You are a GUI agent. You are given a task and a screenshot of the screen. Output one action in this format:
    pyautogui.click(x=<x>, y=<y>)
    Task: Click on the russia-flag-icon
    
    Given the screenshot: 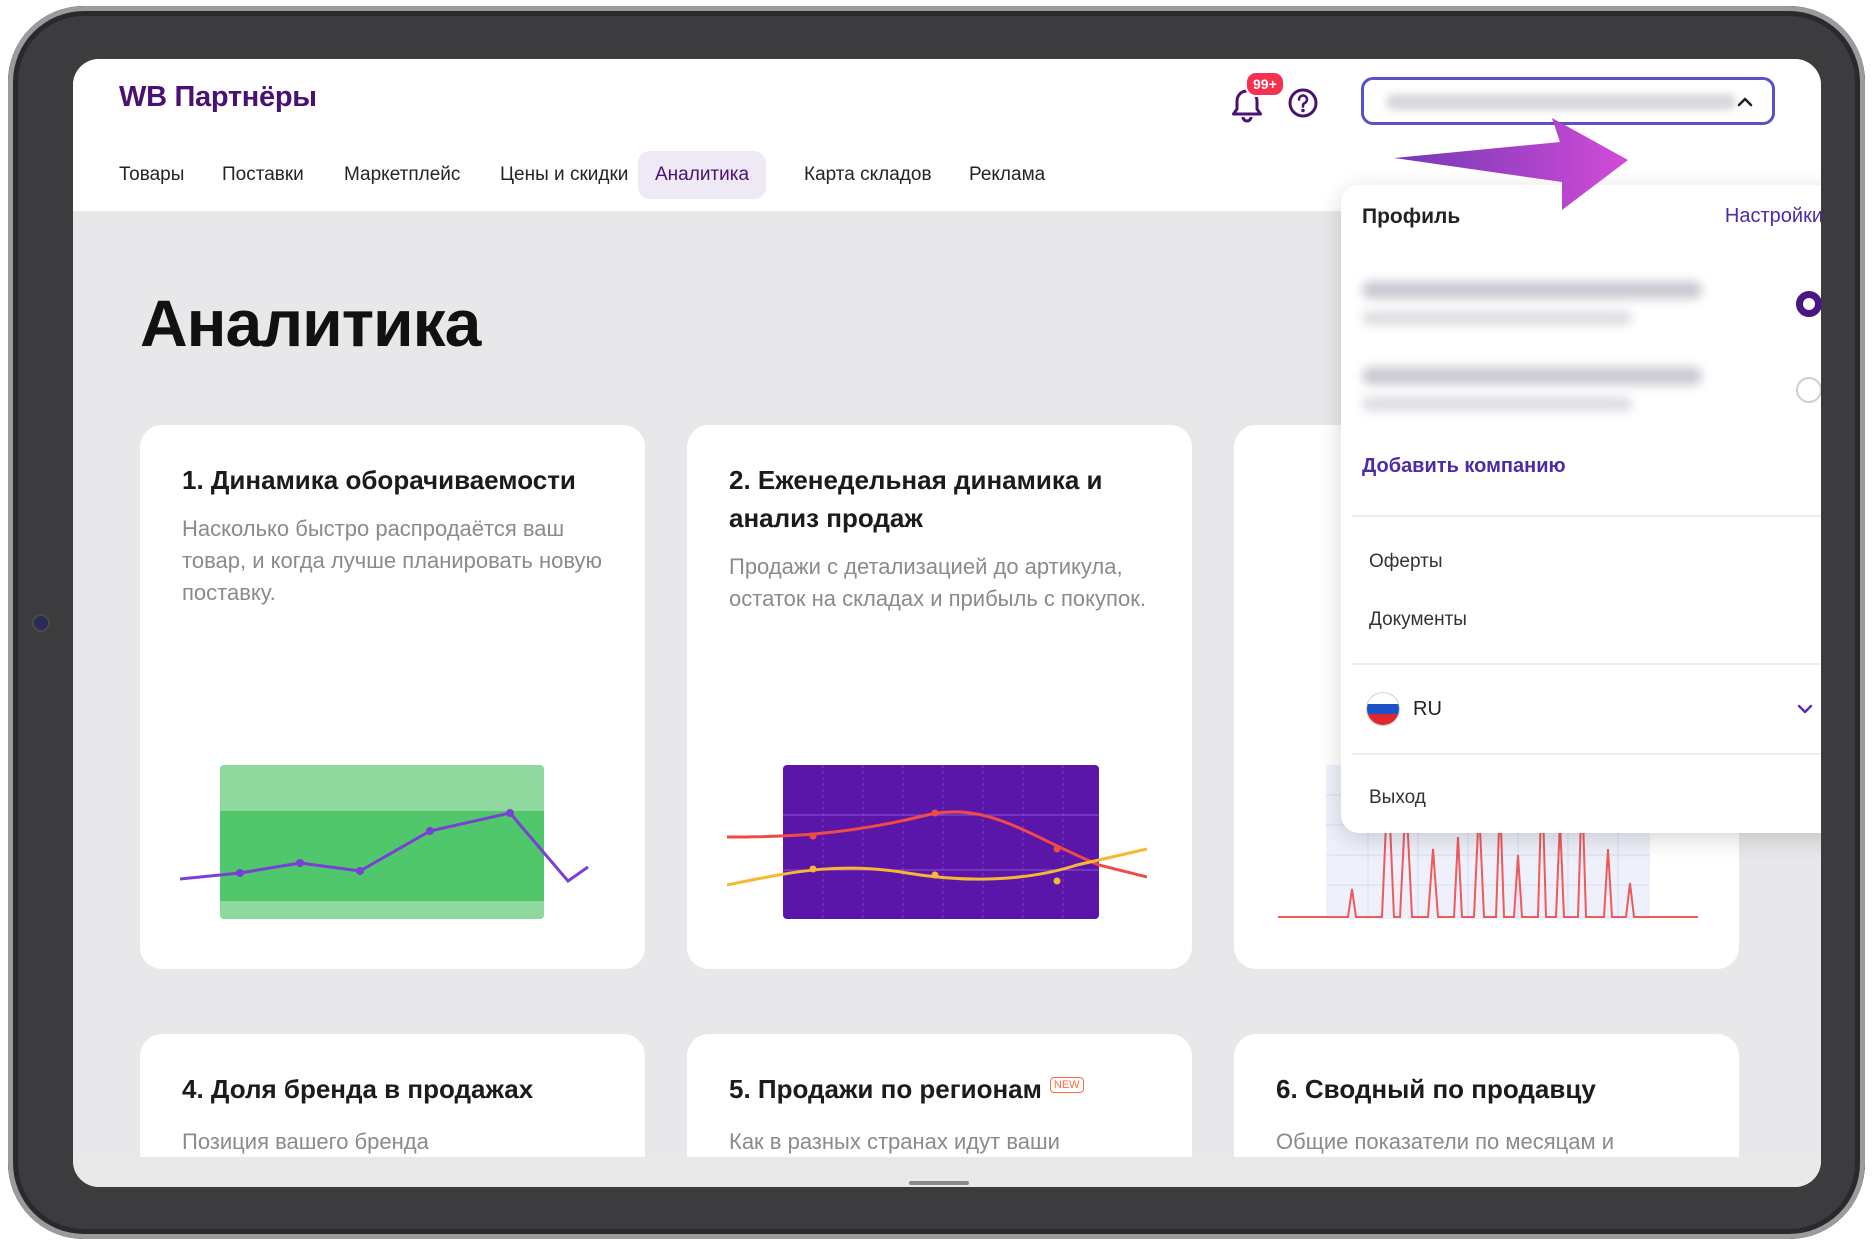 What is the action you would take?
    pyautogui.click(x=1383, y=709)
    